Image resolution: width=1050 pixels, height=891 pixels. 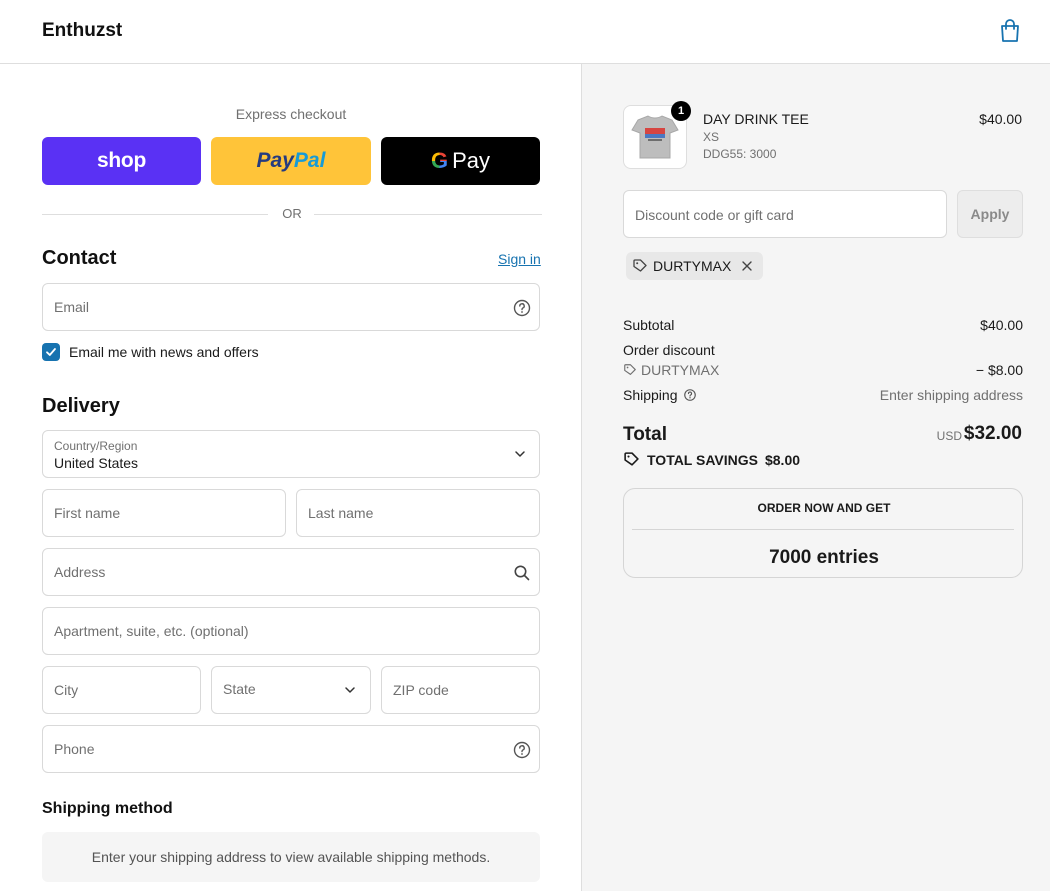 I want to click on google-pay-button: G Pay, so click(x=460, y=161).